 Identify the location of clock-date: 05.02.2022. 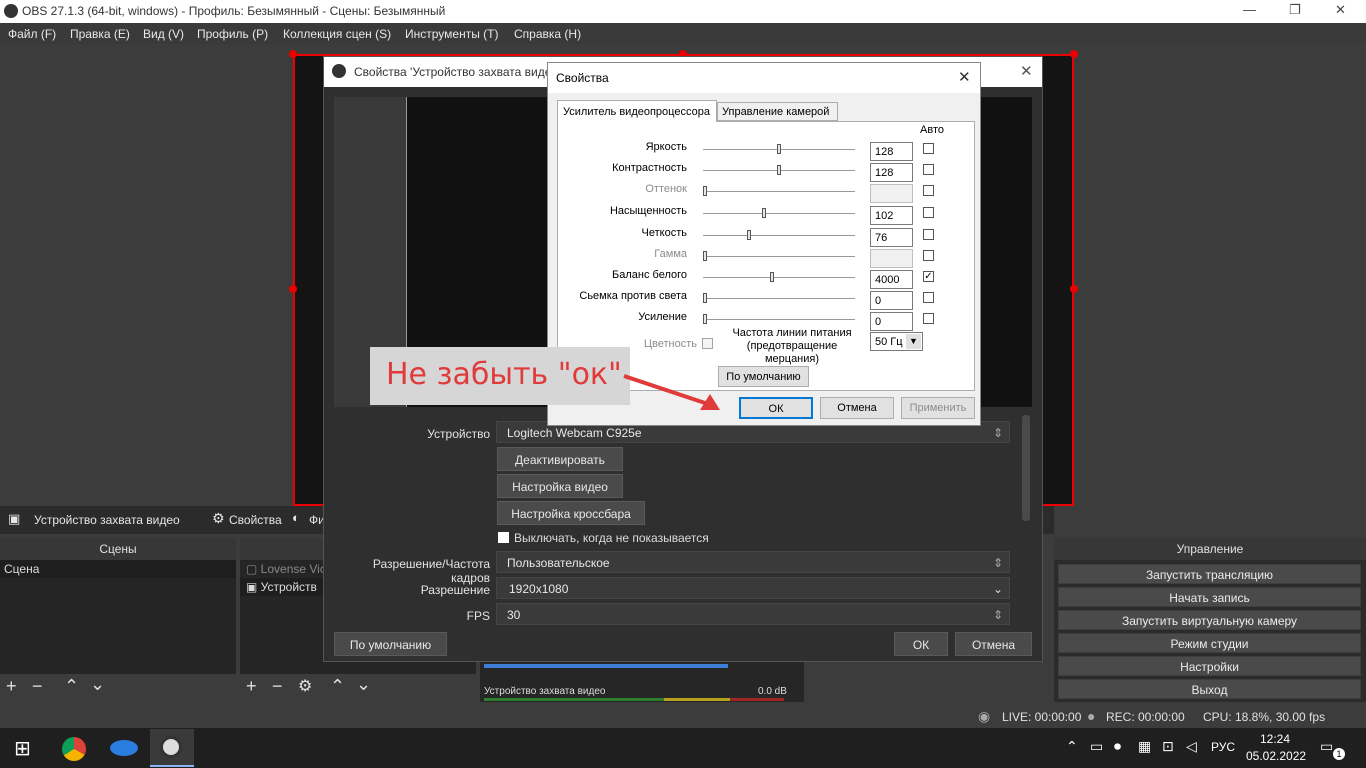
(1276, 756).